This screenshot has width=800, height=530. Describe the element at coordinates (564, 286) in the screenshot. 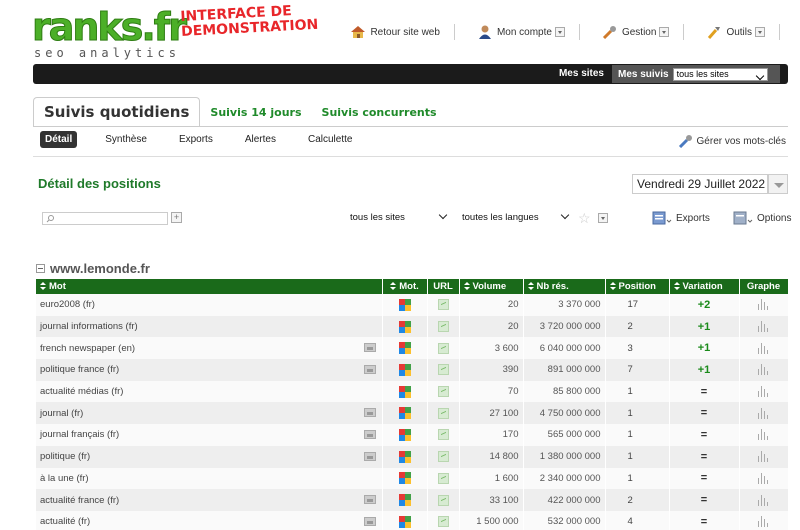

I see `col-header-nb-res: Nb rés.` at that location.